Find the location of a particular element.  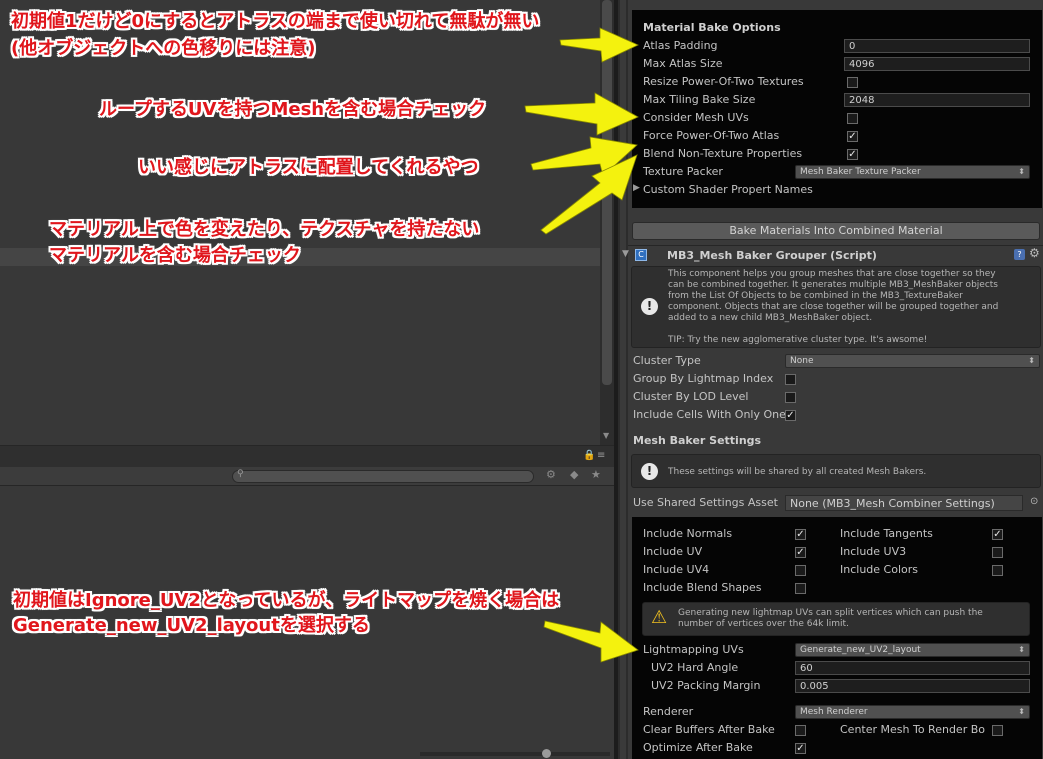

renderer-value: Mesh Renderer is located at coordinates (834, 712).